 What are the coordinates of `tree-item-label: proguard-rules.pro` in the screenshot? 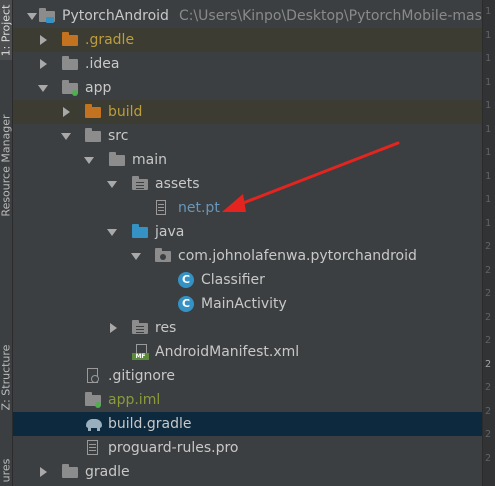 It's located at (173, 448).